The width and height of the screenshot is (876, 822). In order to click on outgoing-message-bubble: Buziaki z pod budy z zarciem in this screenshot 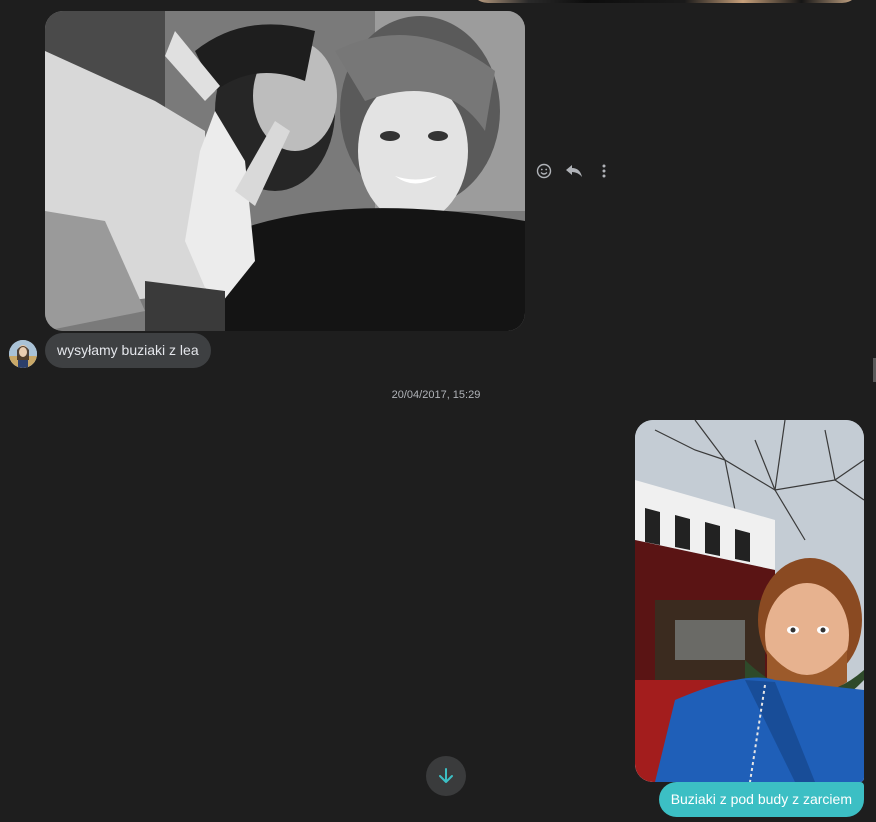, I will do `click(761, 799)`.